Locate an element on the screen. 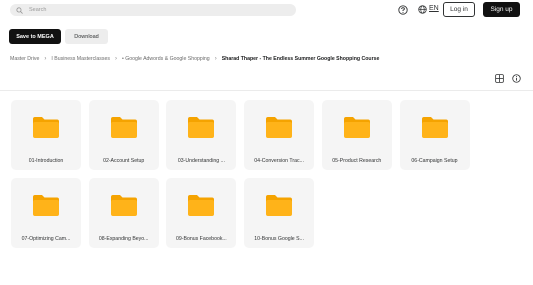  folder-name: 05-Product Research is located at coordinates (357, 161).